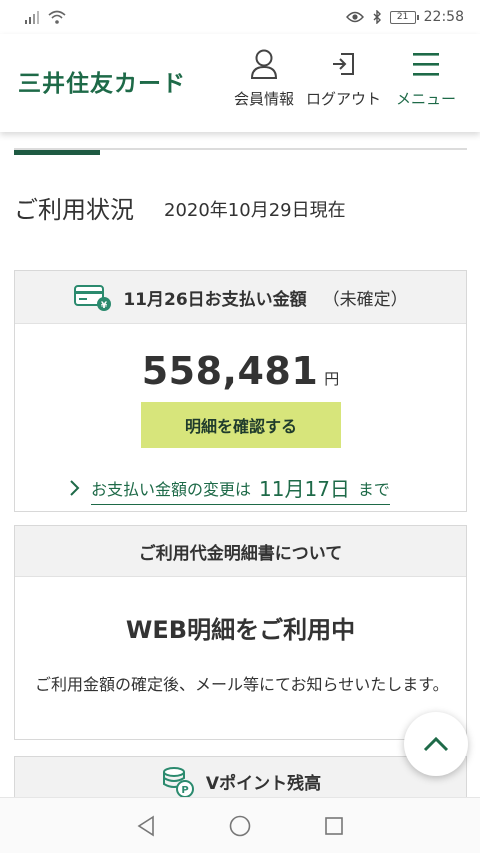 The image size is (480, 853). Describe the element at coordinates (75, 488) in the screenshot. I see `chevron-right-icon` at that location.